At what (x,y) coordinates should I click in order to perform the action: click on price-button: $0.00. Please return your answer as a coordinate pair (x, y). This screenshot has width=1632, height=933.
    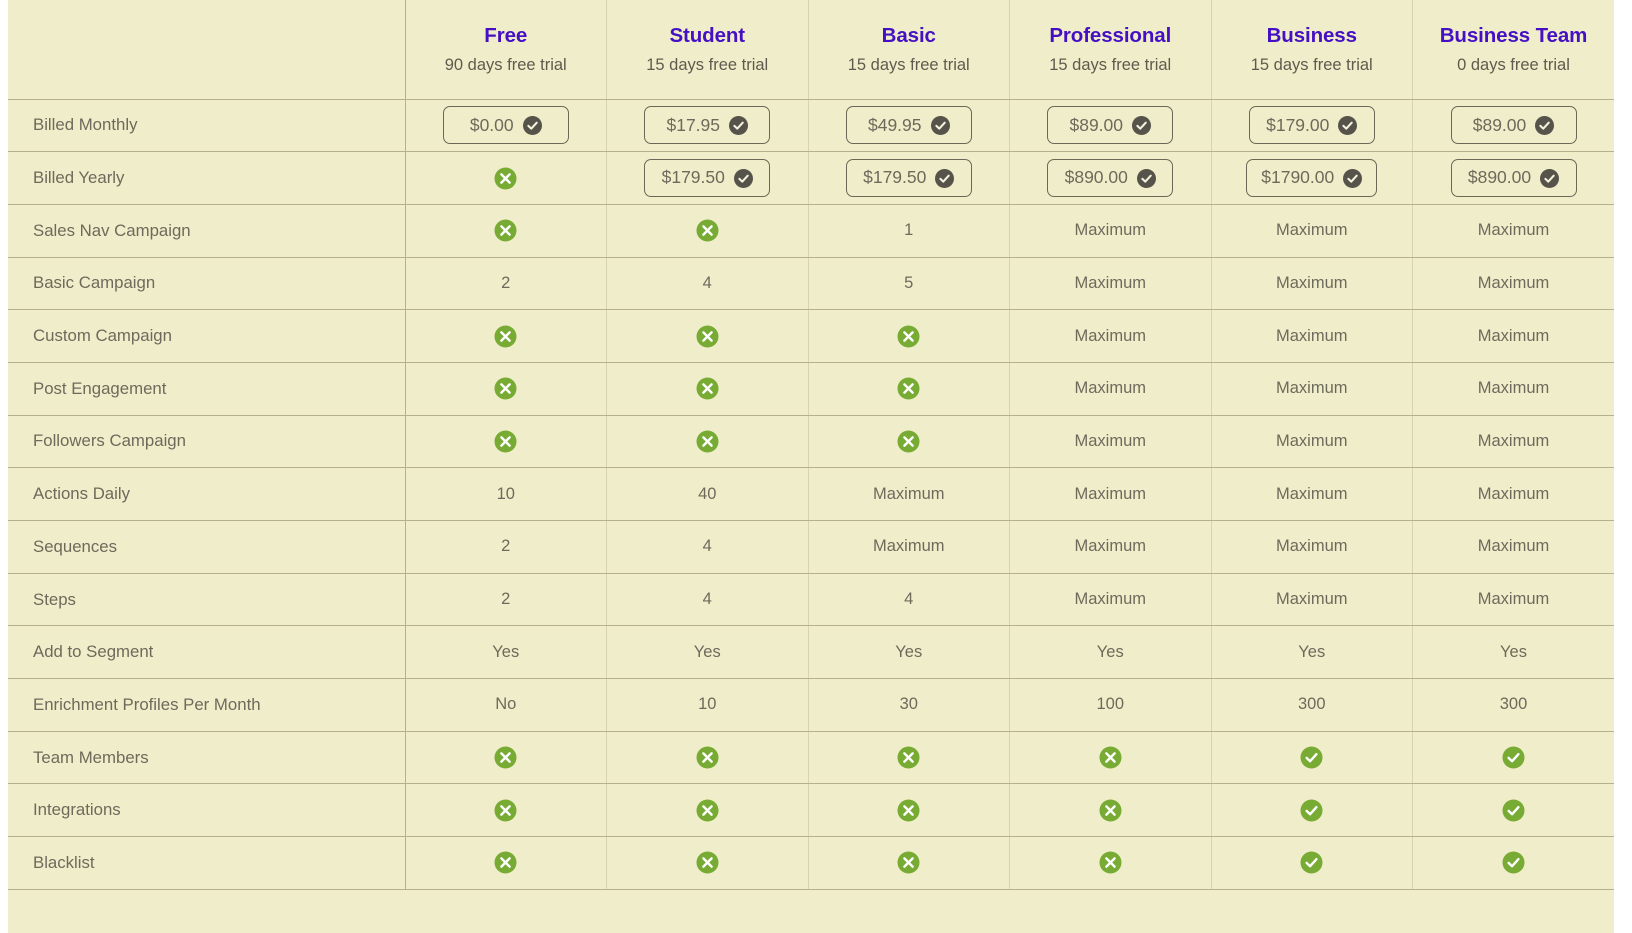
    Looking at the image, I should click on (505, 125).